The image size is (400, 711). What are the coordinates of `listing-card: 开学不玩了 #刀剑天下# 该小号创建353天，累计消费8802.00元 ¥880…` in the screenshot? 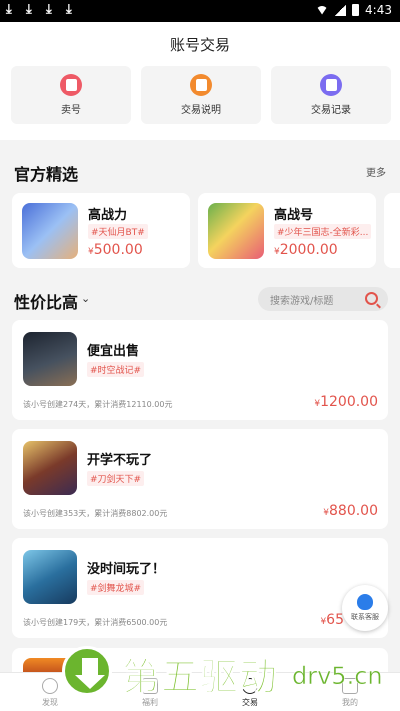 It's located at (200, 479).